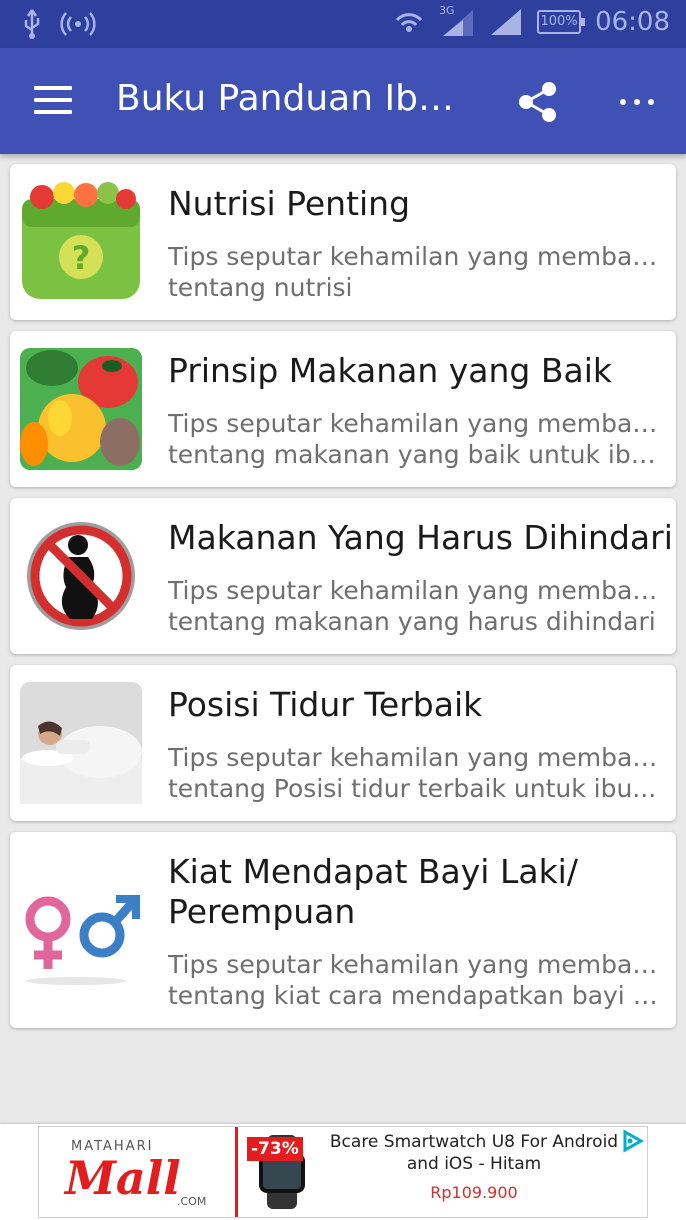 This screenshot has height=1220, width=686. What do you see at coordinates (457, 21) in the screenshot?
I see `signal-3g-icon: 3G` at bounding box center [457, 21].